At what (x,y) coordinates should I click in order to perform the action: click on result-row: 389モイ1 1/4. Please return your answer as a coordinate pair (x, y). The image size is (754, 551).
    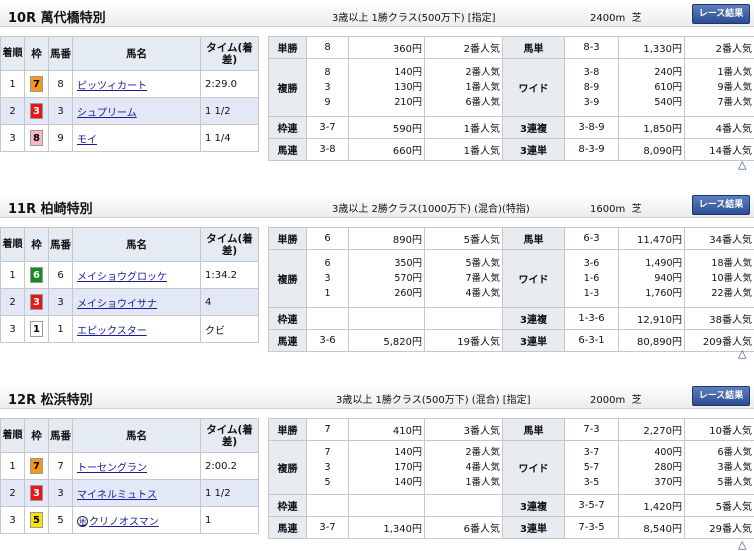
    Looking at the image, I should click on (130, 138).